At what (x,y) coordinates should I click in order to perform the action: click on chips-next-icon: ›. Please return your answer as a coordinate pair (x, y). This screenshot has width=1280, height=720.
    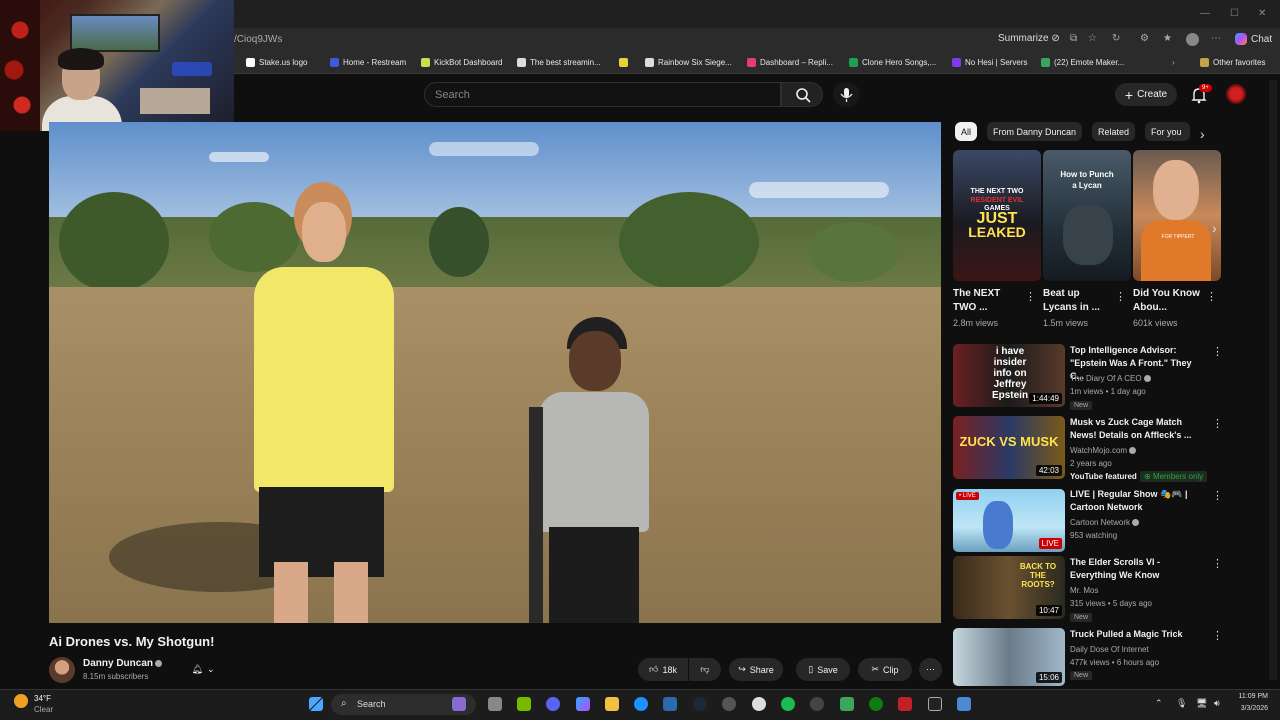
    Looking at the image, I should click on (1202, 134).